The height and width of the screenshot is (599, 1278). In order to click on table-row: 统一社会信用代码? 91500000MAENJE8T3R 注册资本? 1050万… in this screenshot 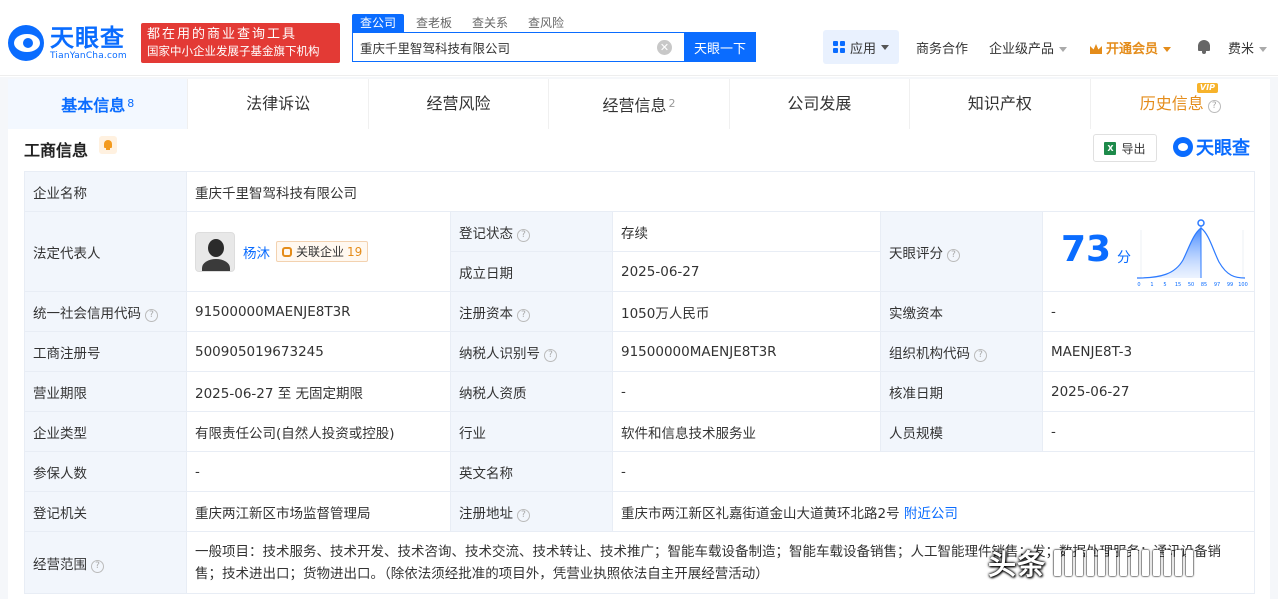, I will do `click(640, 311)`.